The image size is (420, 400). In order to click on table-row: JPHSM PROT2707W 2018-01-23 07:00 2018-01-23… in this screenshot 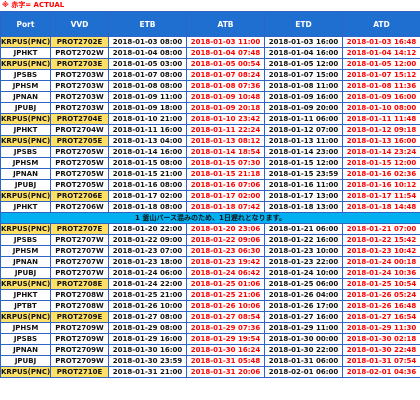, I will do `click(210, 251)`.